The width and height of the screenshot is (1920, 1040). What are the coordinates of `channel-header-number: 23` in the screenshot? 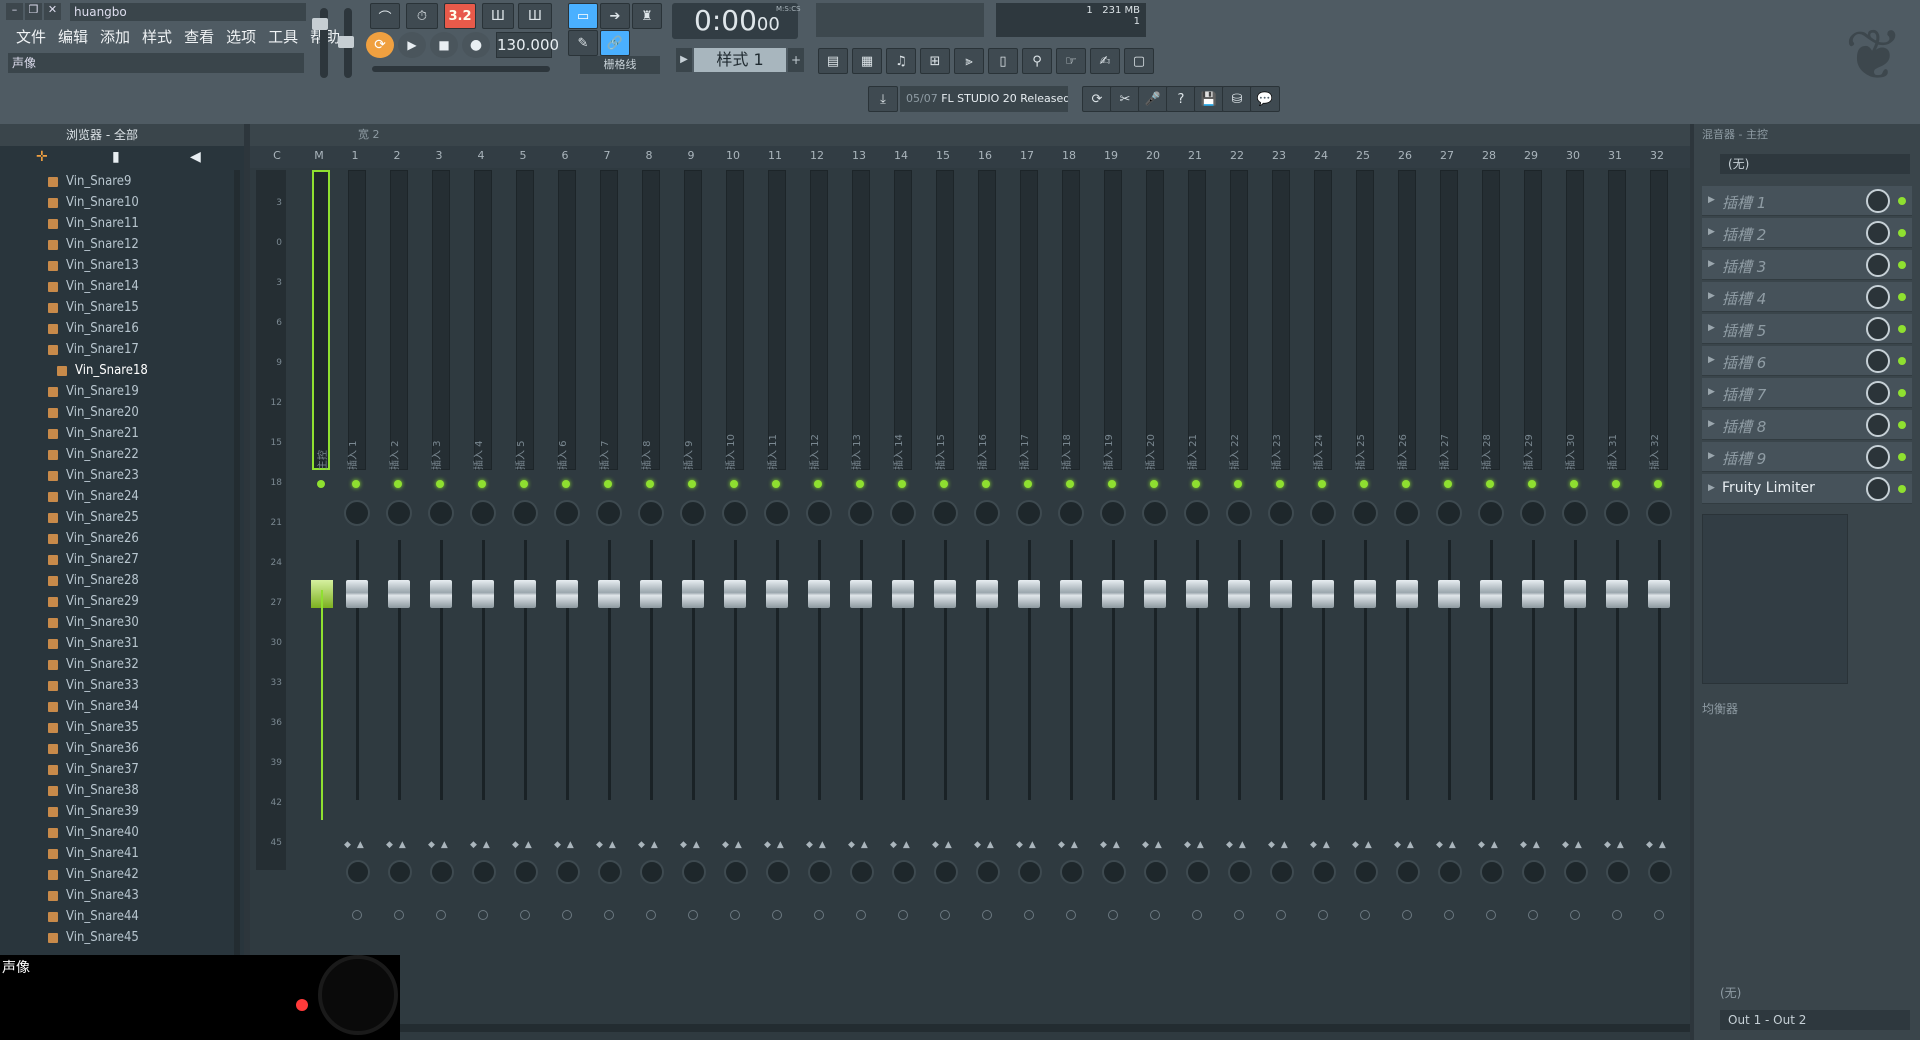 It's located at (1279, 155).